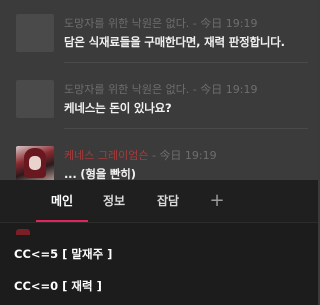 The height and width of the screenshot is (305, 320). I want to click on message-meta: 케네스 그레이엄슨 - 今日 19:19, so click(140, 155).